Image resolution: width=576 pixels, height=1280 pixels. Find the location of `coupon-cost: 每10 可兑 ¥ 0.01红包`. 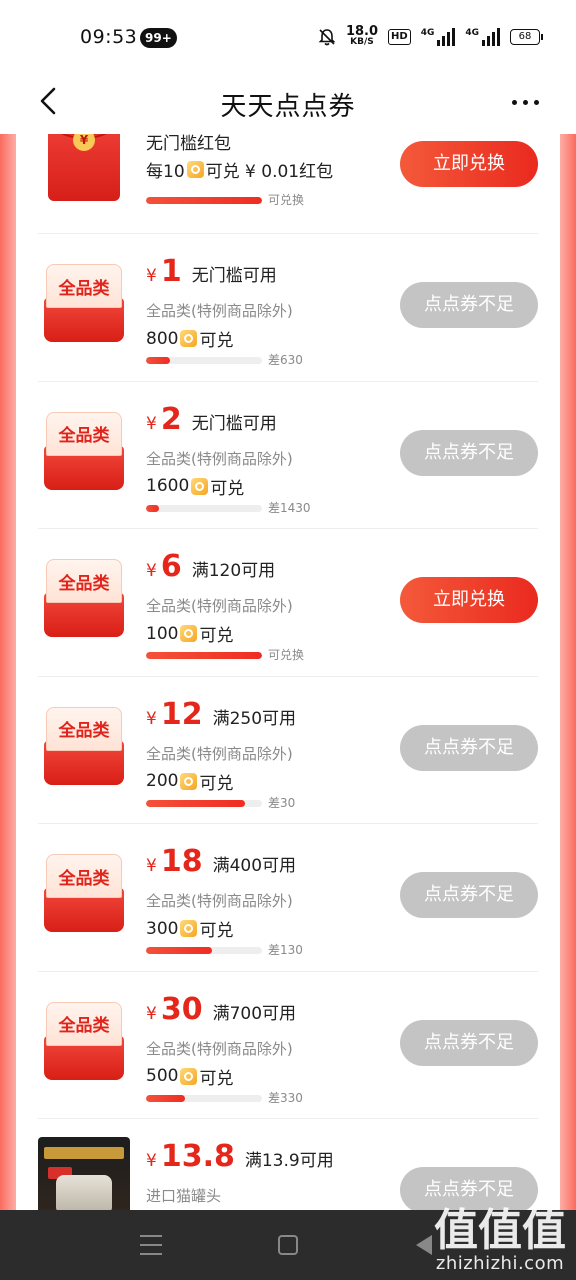

coupon-cost: 每10 可兑 ¥ 0.01红包 is located at coordinates (239, 169).